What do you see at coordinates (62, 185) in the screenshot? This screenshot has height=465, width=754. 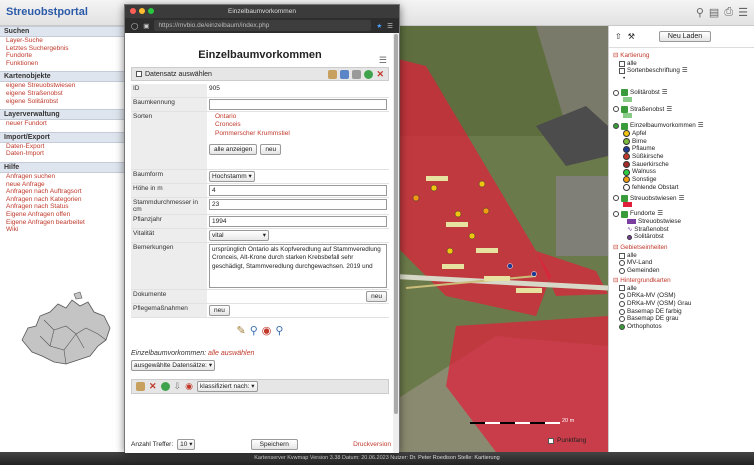 I see `sidebar-link: neue Anfrage` at bounding box center [62, 185].